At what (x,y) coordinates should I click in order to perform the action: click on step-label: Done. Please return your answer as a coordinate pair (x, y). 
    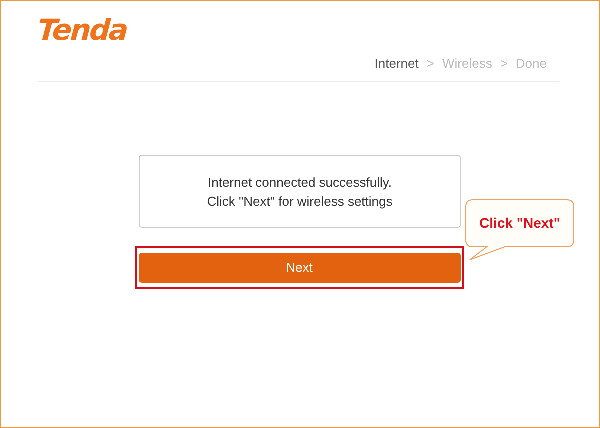
    Looking at the image, I should click on (531, 64).